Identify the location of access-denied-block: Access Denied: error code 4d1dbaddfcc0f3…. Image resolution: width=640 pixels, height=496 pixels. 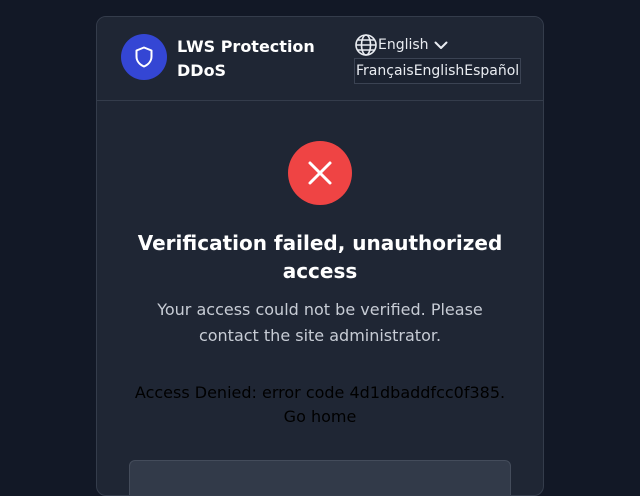
(320, 405).